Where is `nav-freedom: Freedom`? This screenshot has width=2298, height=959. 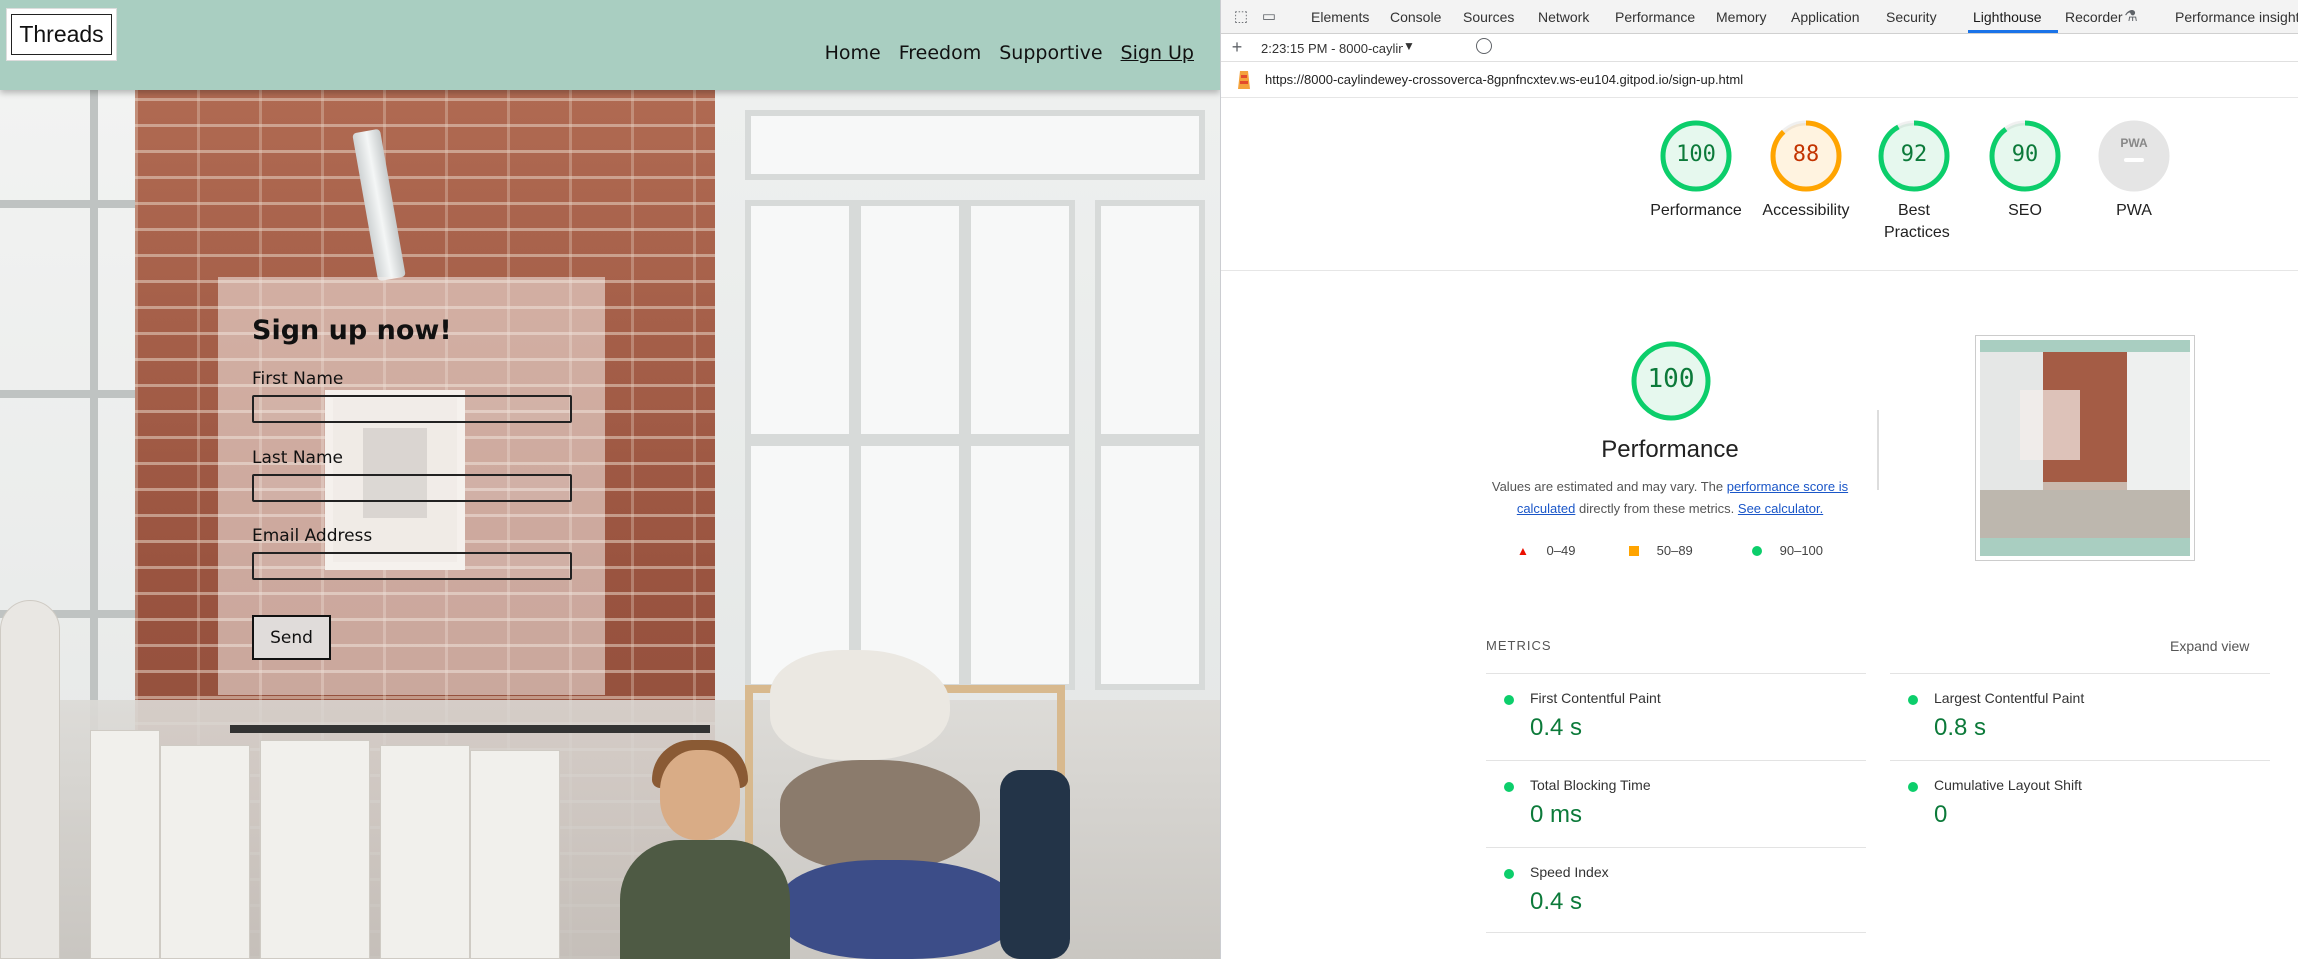 nav-freedom: Freedom is located at coordinates (940, 53).